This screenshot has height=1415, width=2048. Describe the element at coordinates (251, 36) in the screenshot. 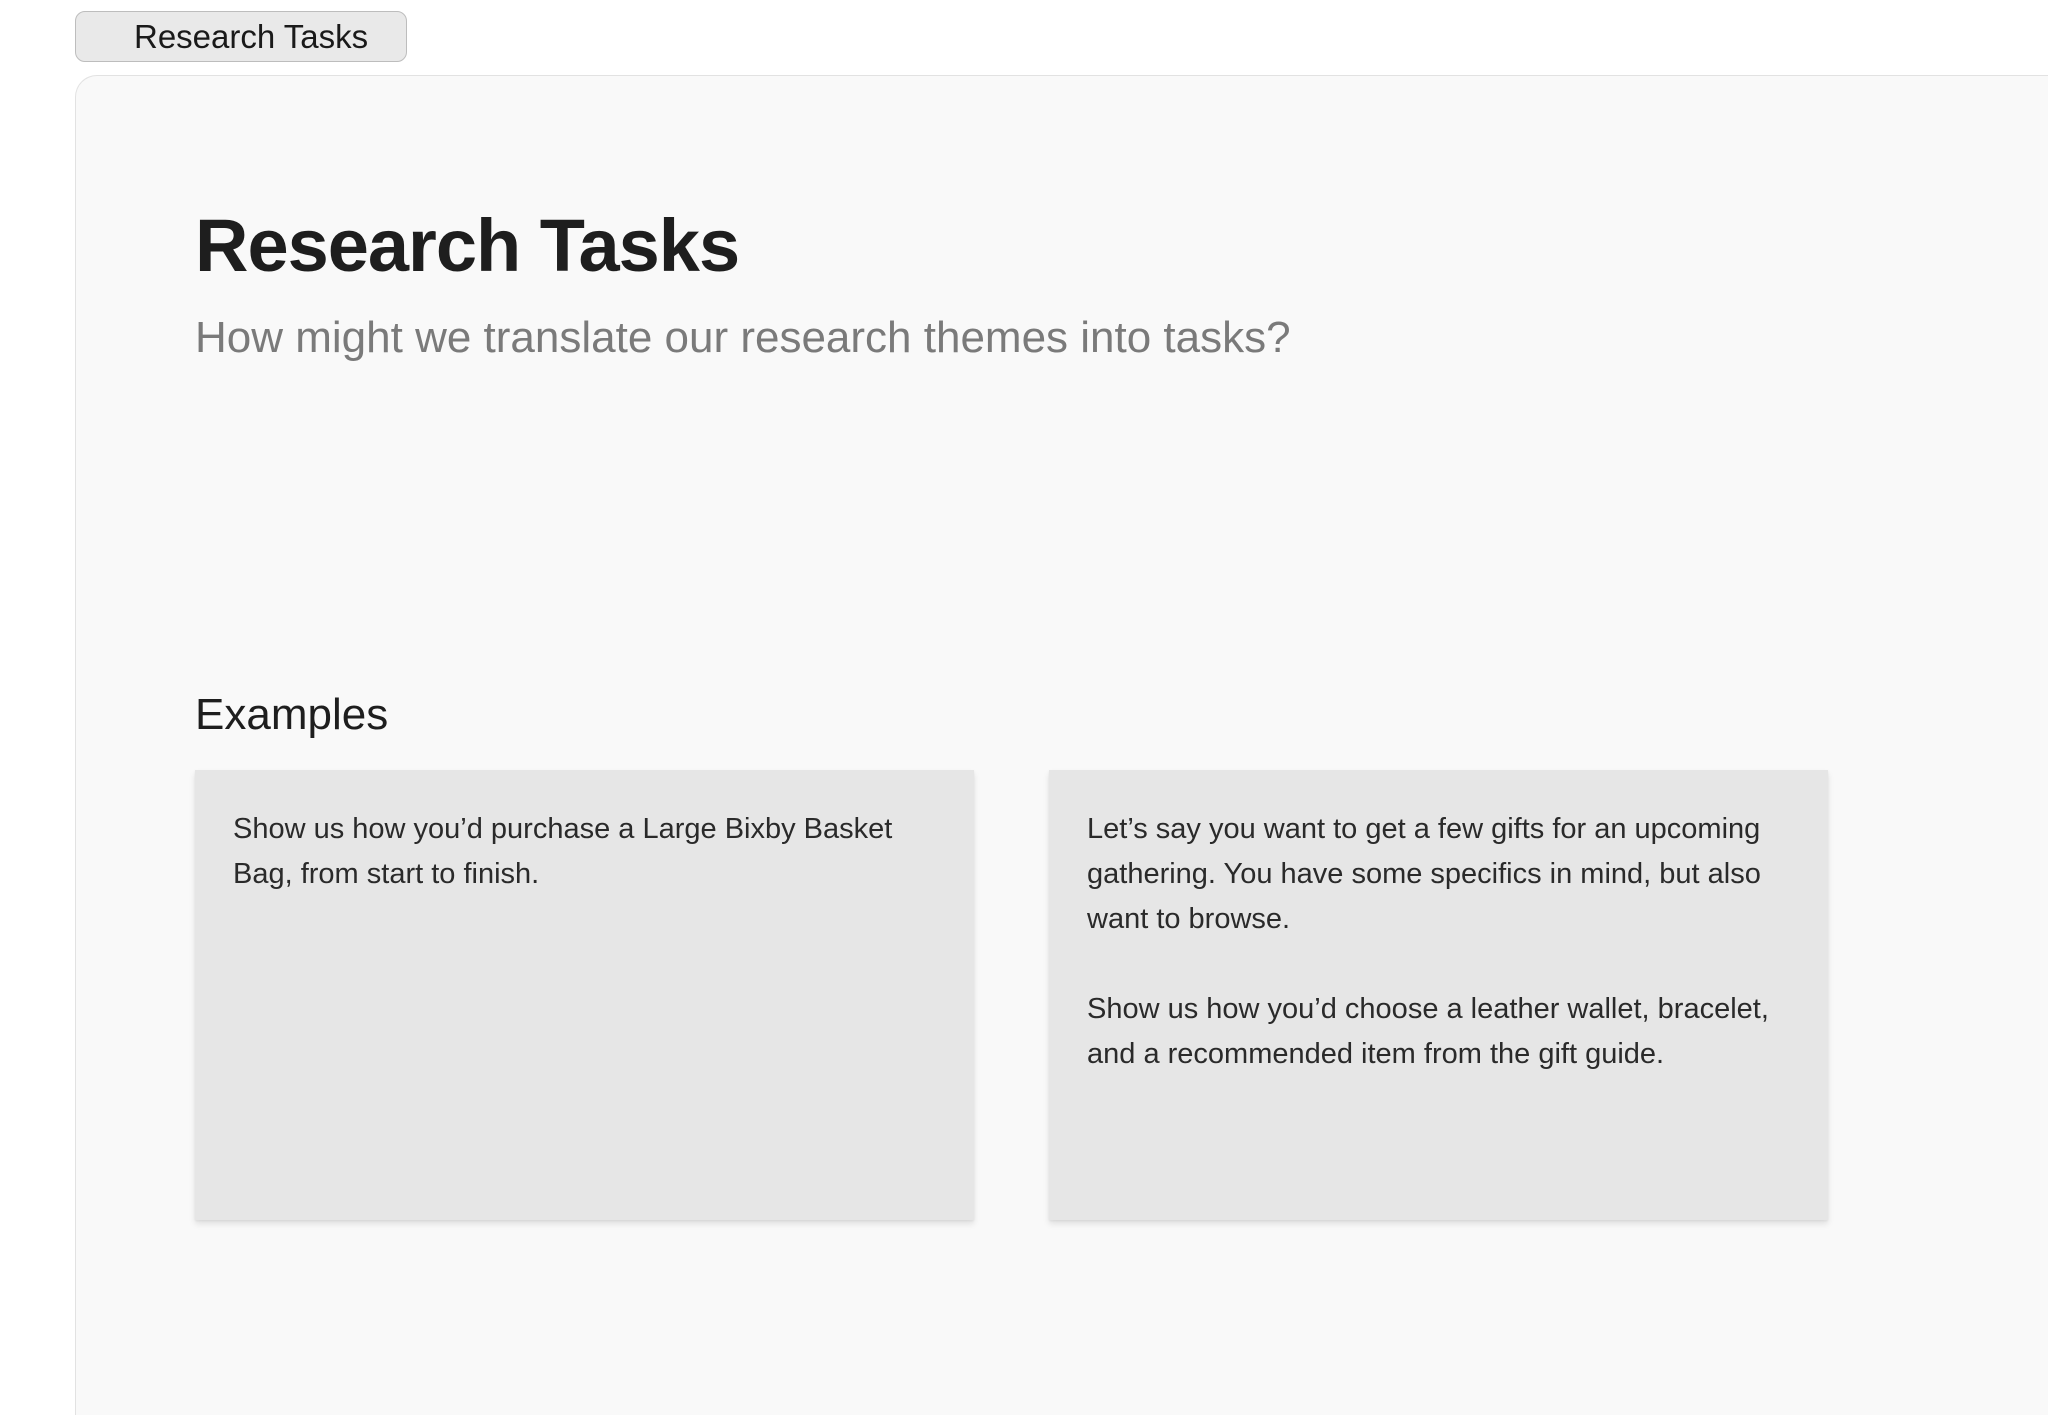

I see `frame-tab-label: Research Tasks` at that location.